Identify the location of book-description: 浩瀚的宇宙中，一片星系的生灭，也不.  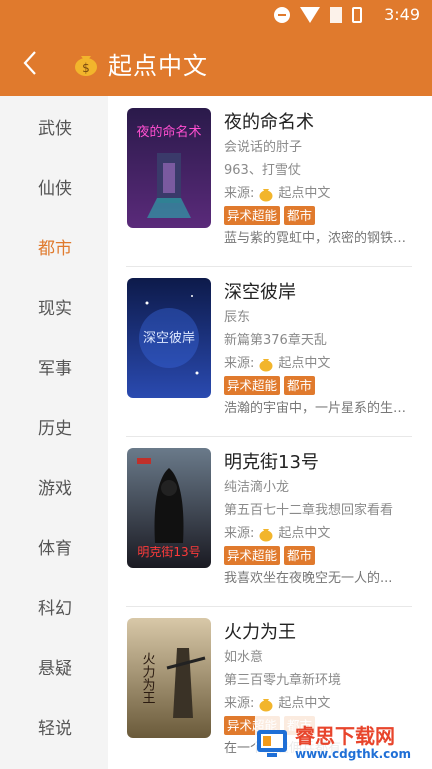
(317, 408).